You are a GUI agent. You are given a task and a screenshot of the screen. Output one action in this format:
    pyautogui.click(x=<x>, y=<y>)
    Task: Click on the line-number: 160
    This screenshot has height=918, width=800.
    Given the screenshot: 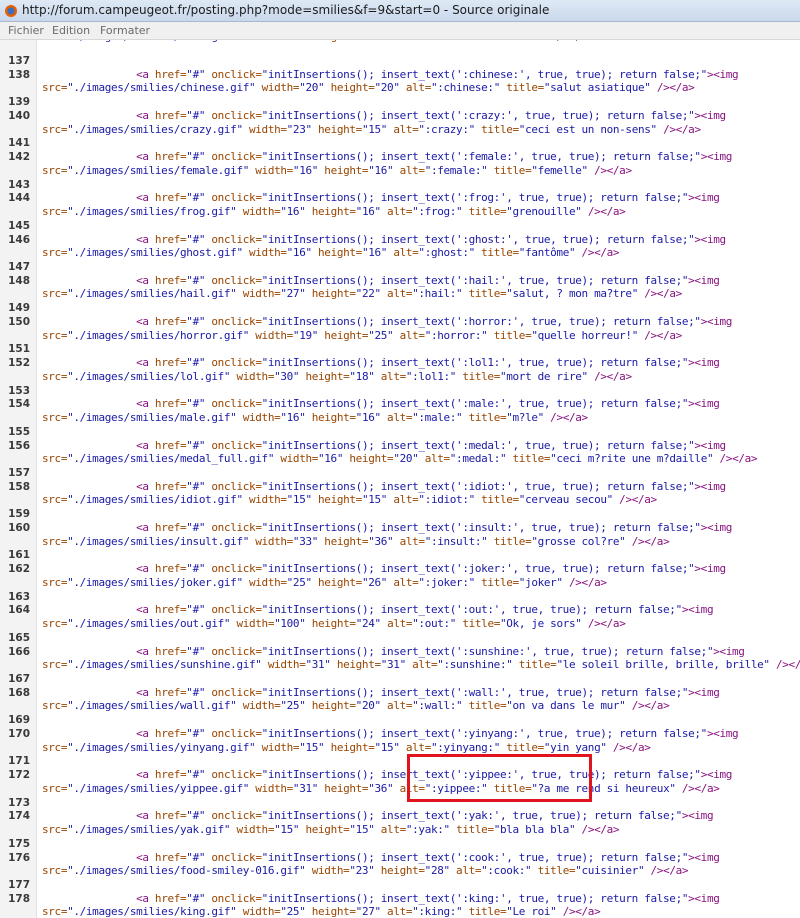 What is the action you would take?
    pyautogui.click(x=19, y=527)
    